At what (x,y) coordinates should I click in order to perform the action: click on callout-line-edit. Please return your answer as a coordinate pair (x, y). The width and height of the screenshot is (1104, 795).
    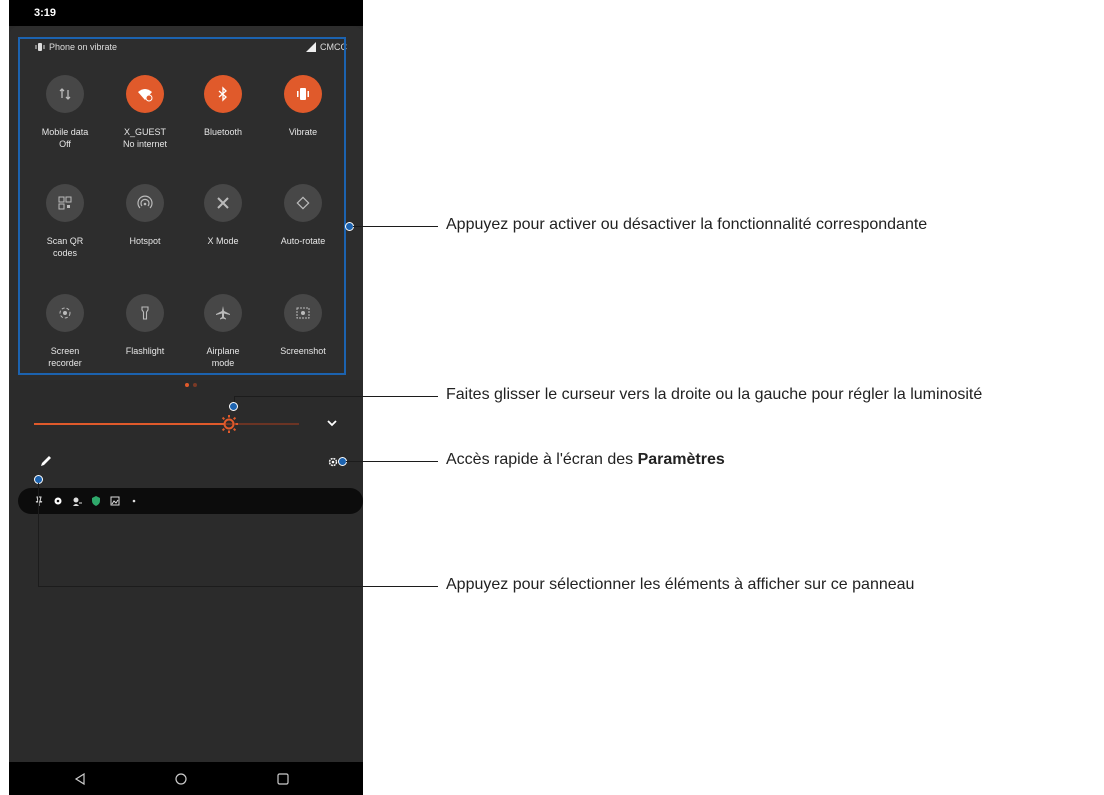
    Looking at the image, I should click on (238, 586).